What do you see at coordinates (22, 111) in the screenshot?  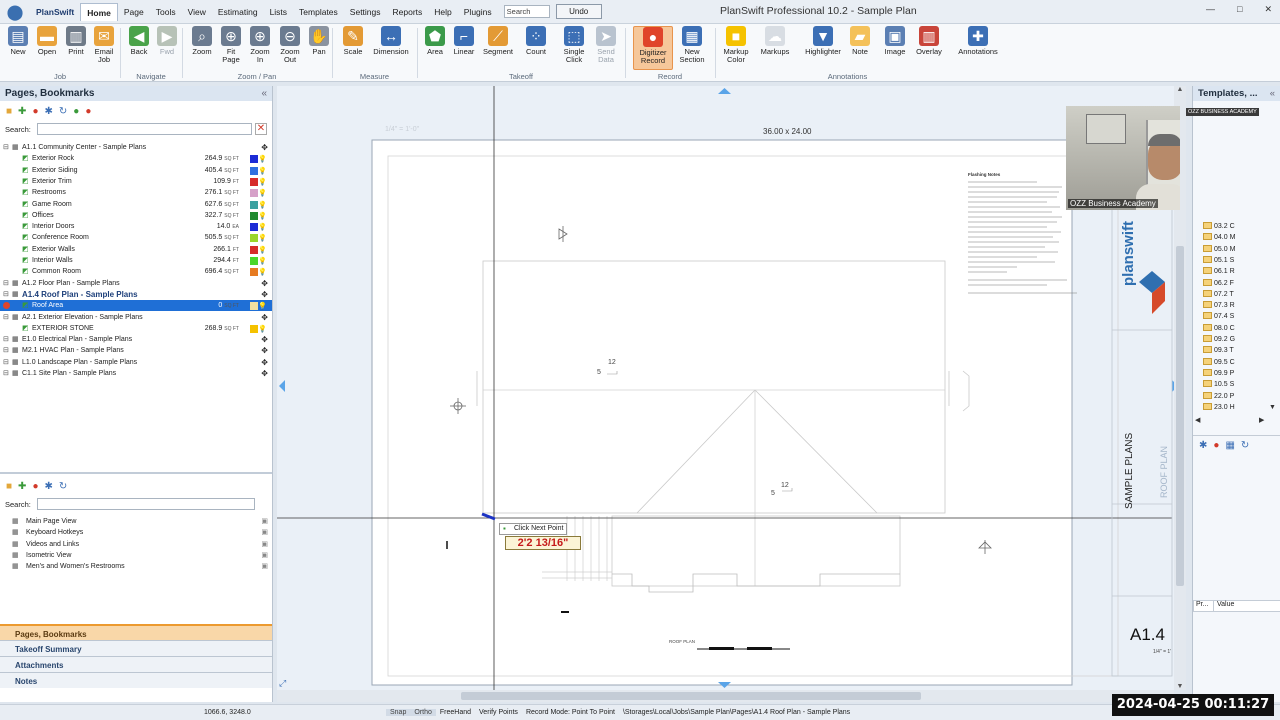 I see `add-icon: ✚` at bounding box center [22, 111].